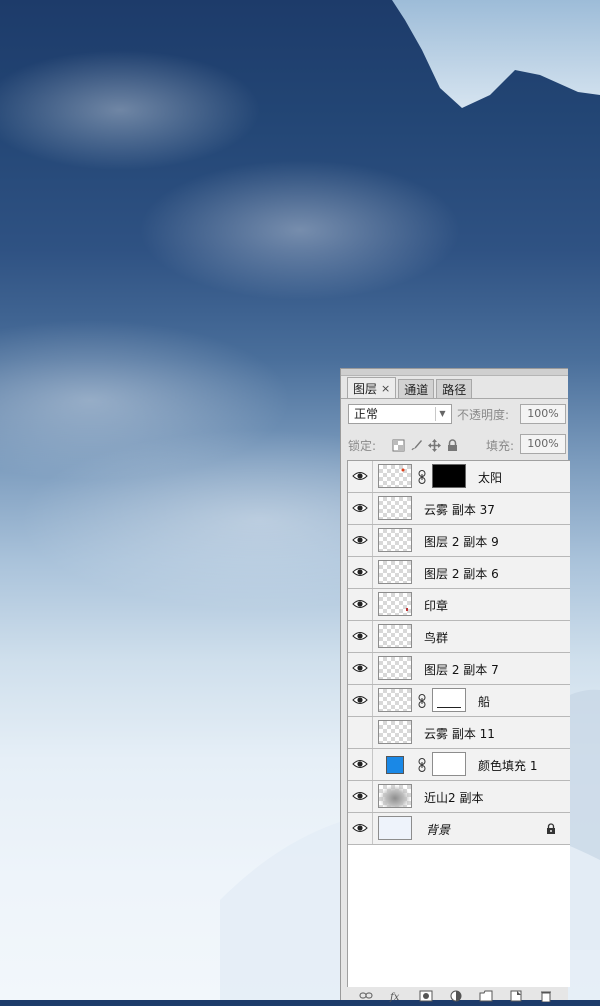 This screenshot has width=600, height=1006. I want to click on new-group-icon, so click(486, 994).